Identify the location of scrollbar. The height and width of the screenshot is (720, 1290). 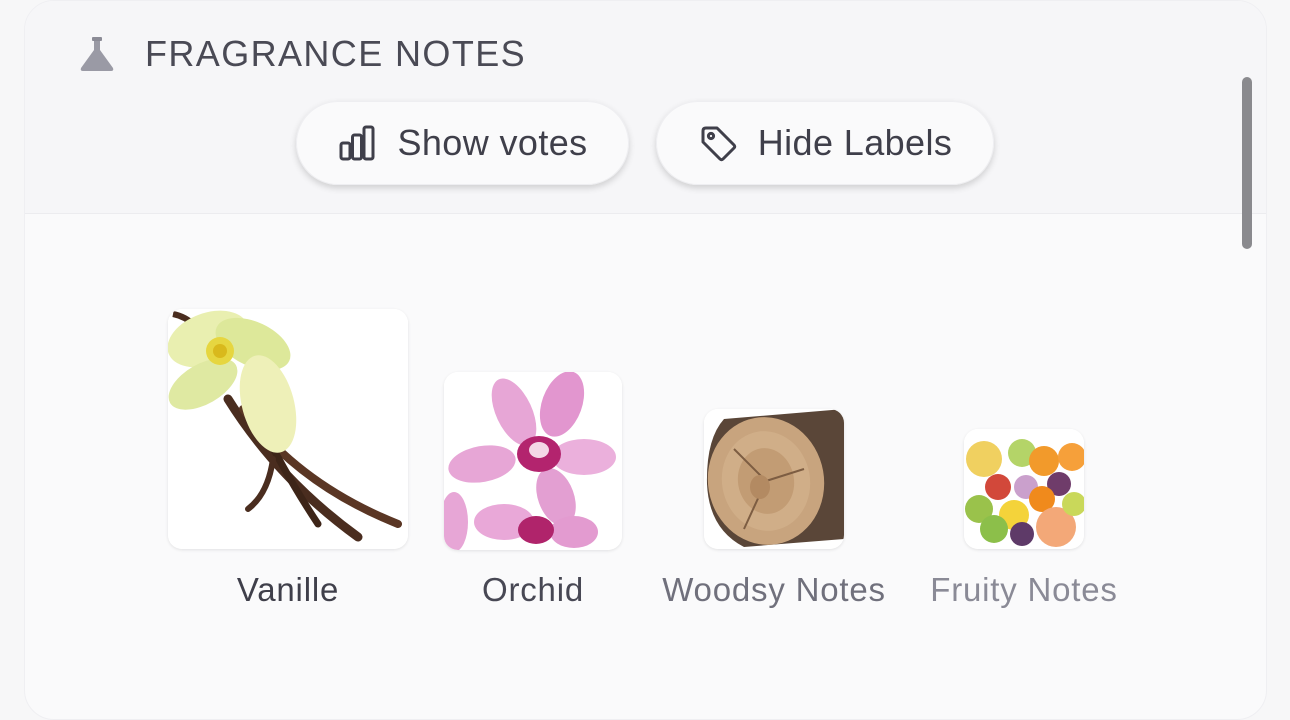
(1247, 163).